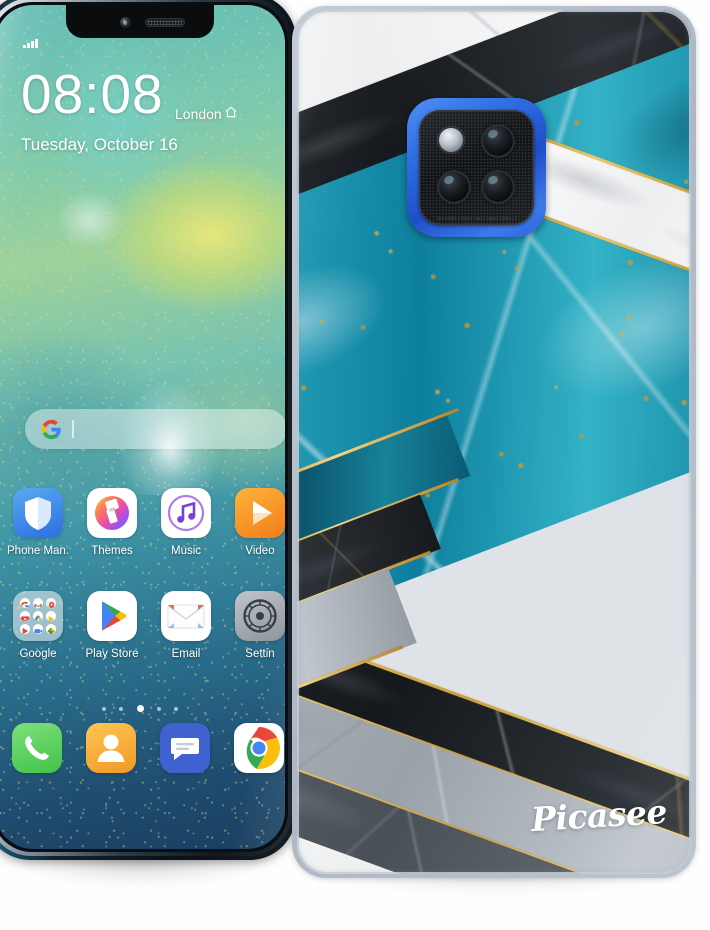  I want to click on app-video: Video, so click(257, 522).